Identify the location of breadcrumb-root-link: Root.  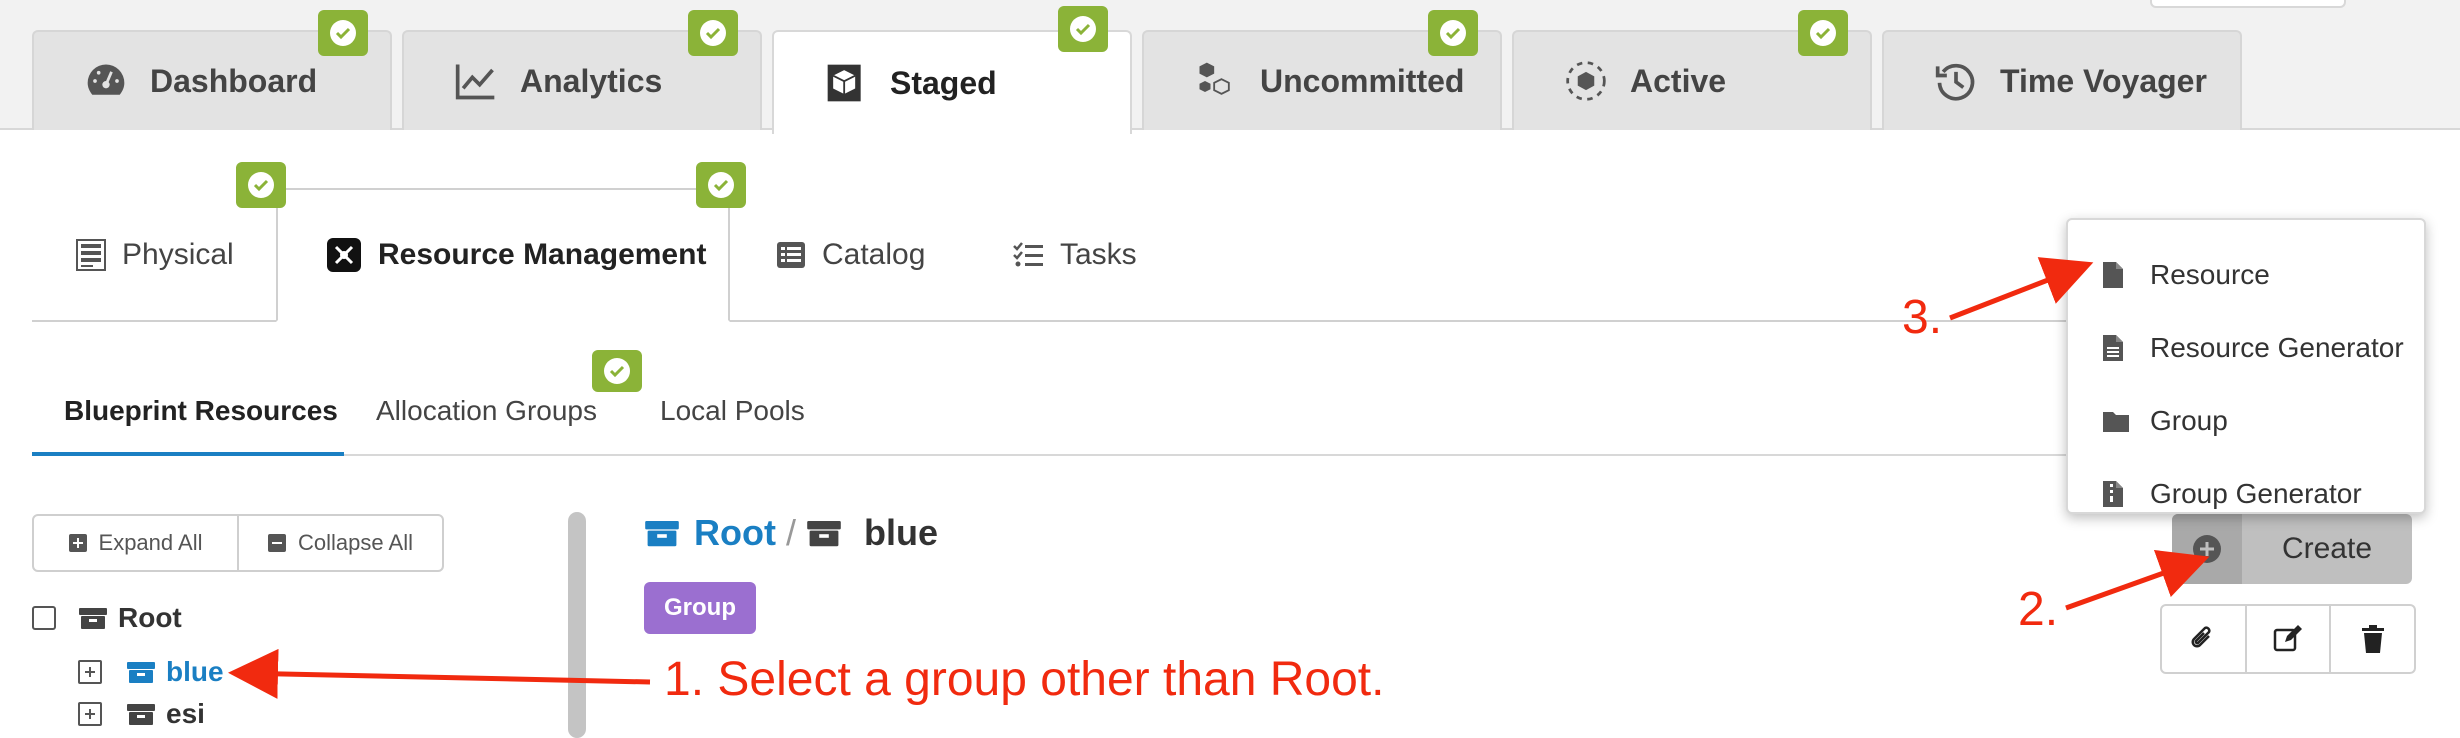
(735, 533).